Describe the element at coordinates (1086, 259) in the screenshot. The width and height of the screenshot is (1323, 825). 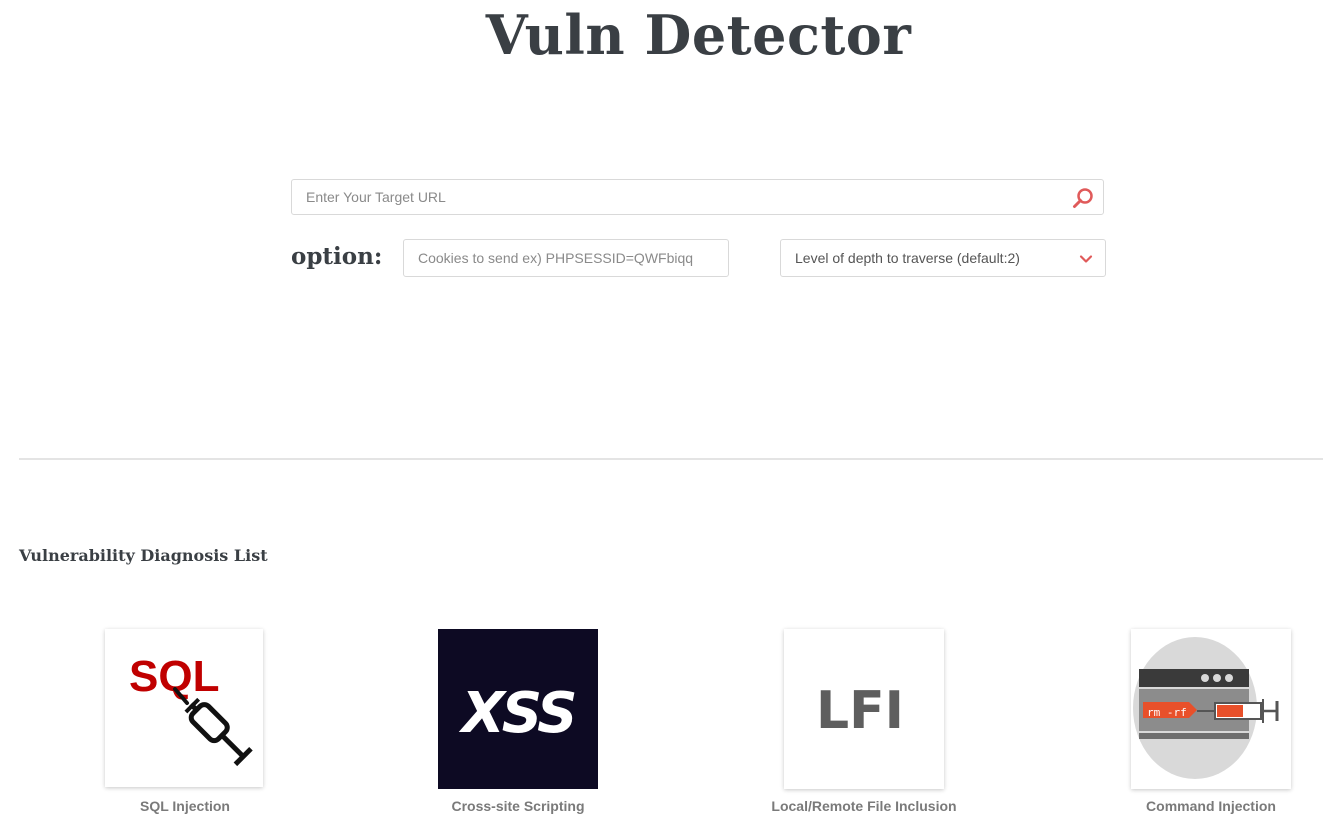
I see `chevron-down-icon` at that location.